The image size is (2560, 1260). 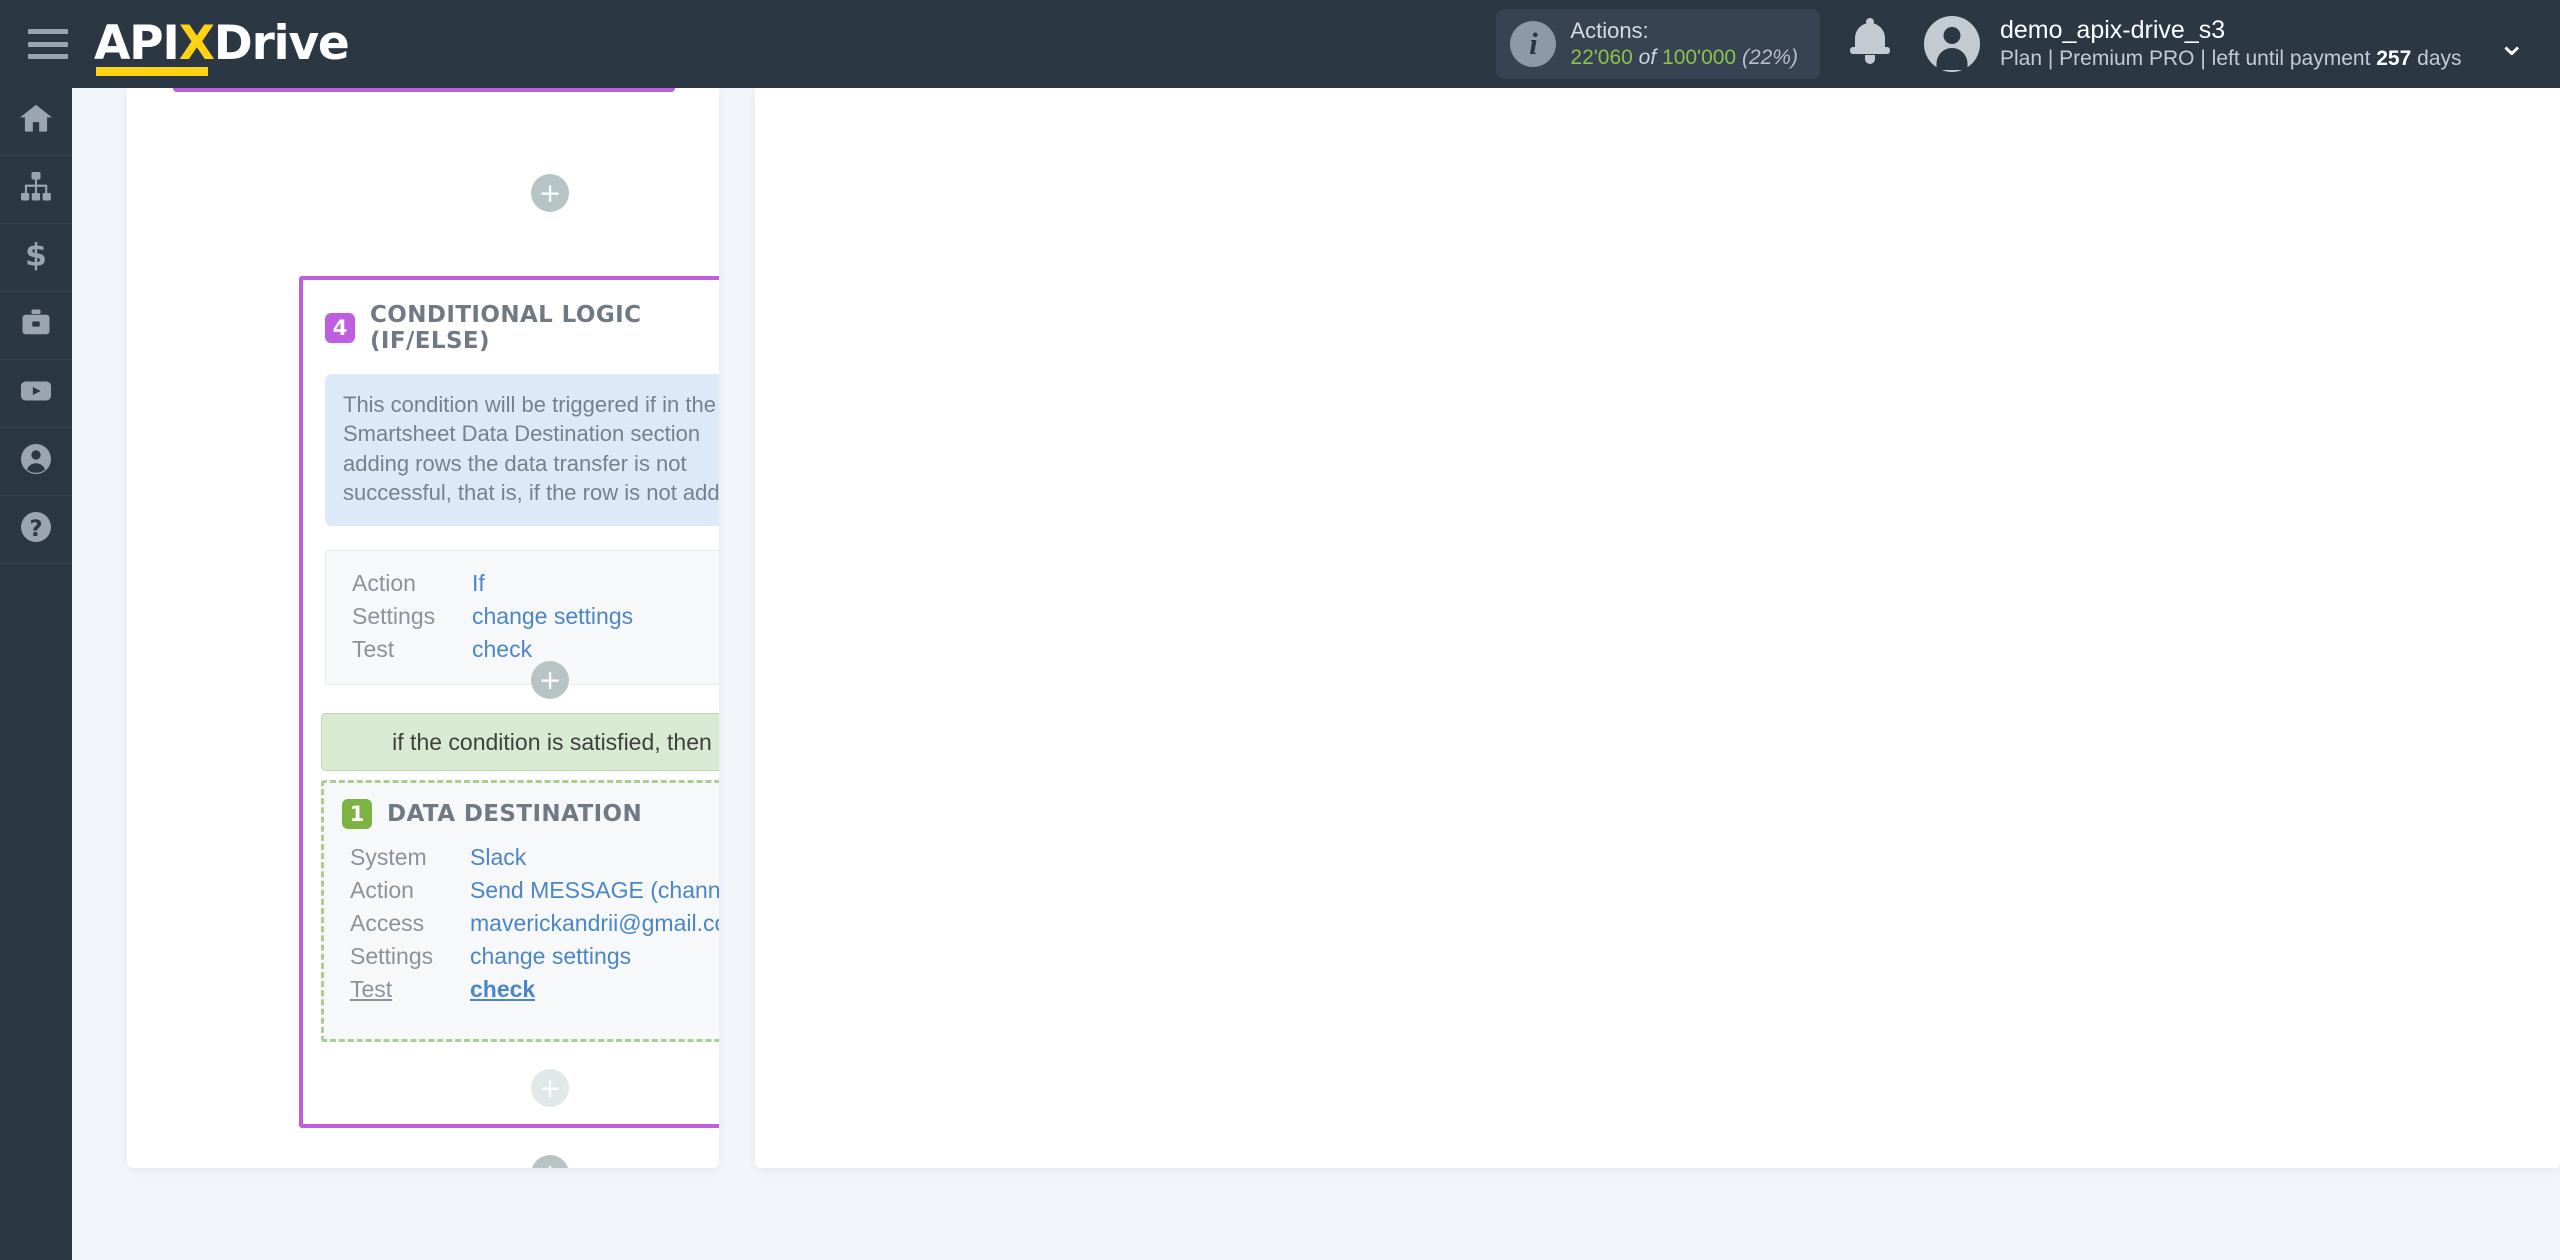 What do you see at coordinates (2127, 59) in the screenshot?
I see `plan-name: Premium PRO` at bounding box center [2127, 59].